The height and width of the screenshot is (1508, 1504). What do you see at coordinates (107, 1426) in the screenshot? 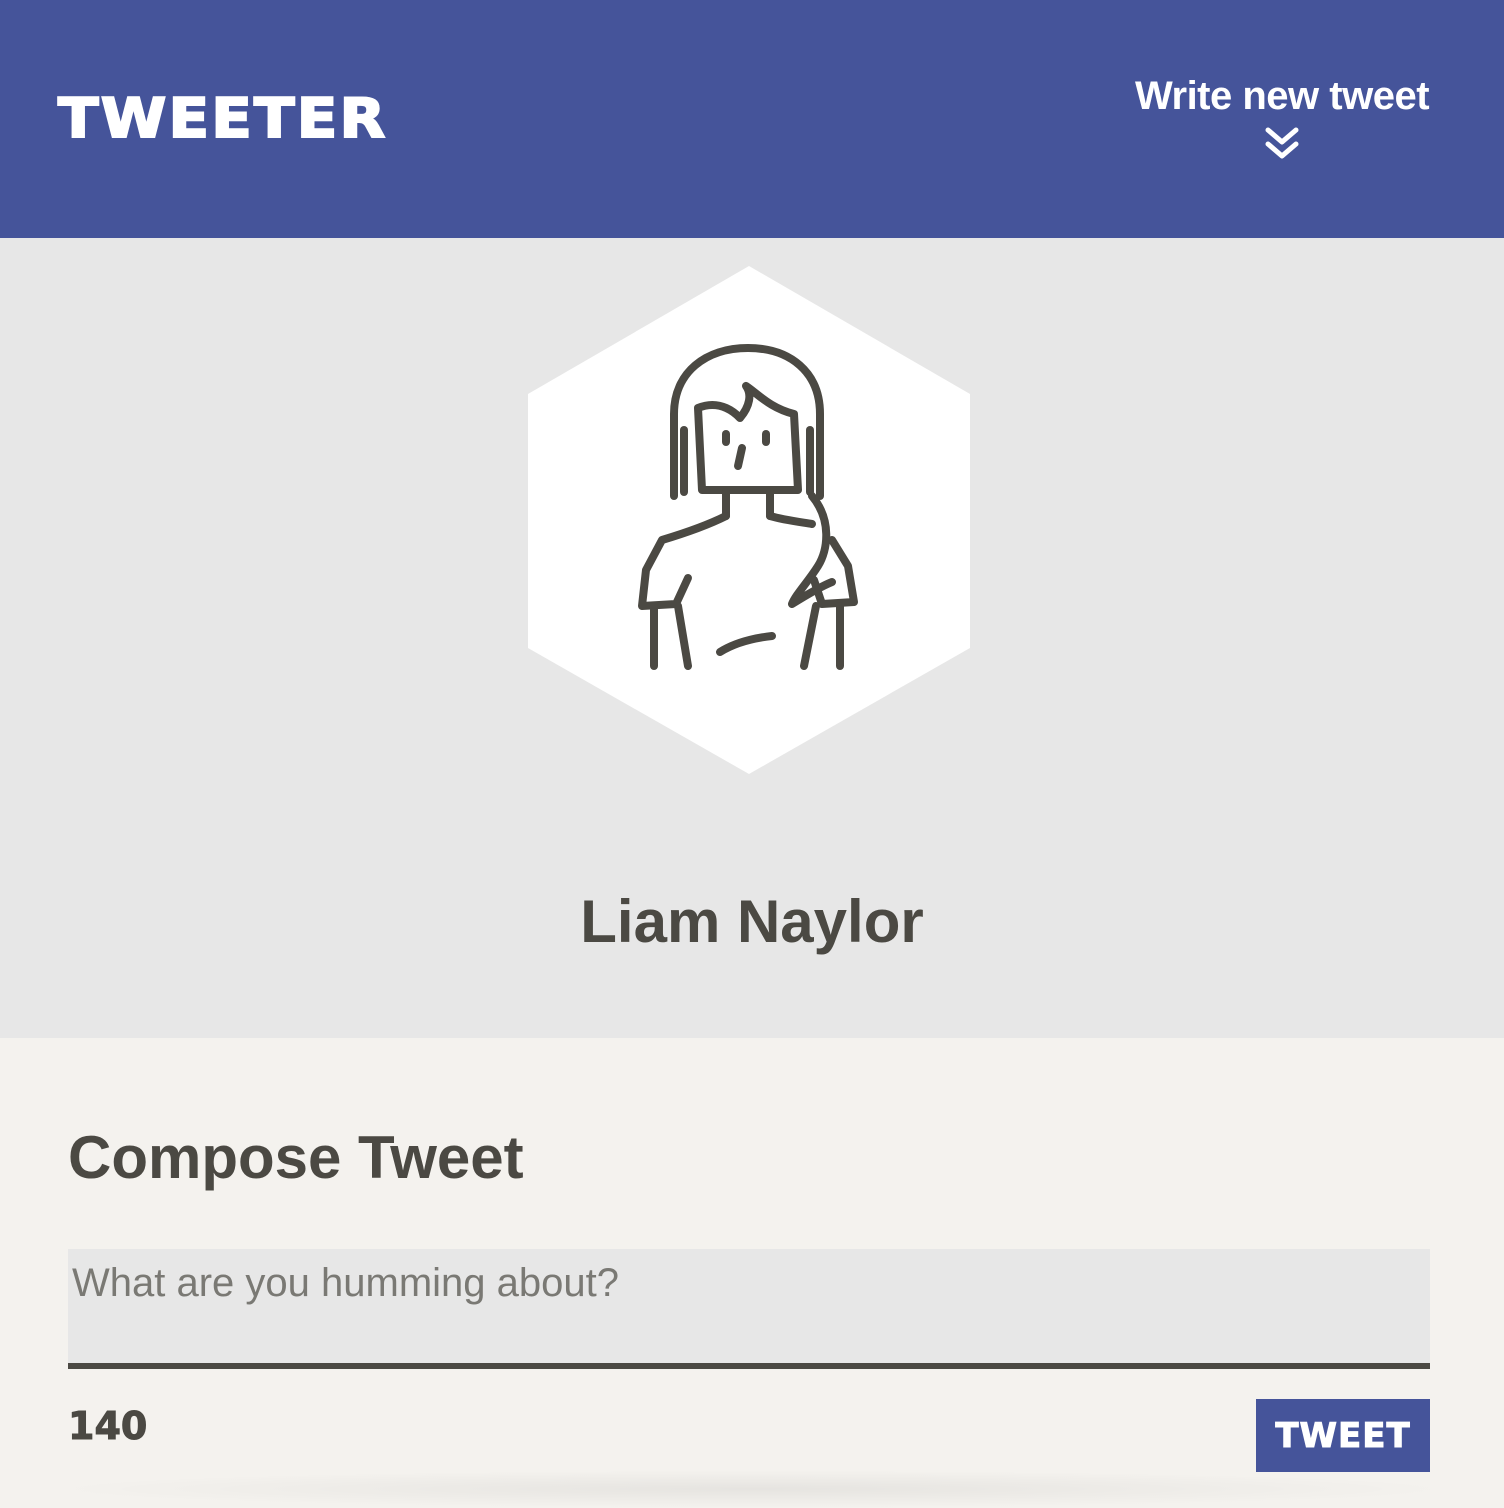
I see `char-counter: 140` at bounding box center [107, 1426].